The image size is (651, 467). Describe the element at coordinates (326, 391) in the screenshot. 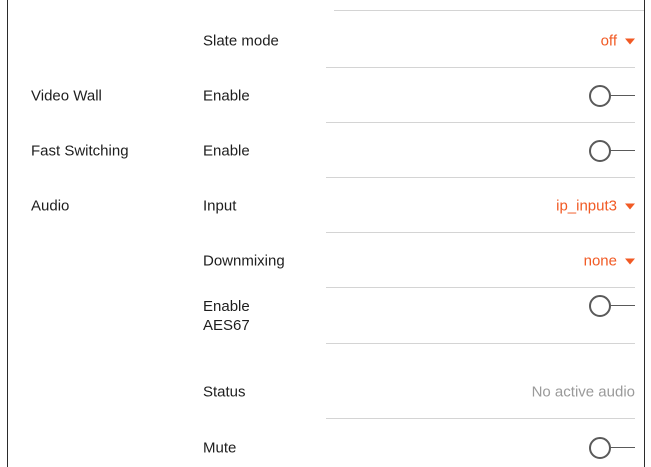

I see `audio-status-row: Status No active audio` at that location.